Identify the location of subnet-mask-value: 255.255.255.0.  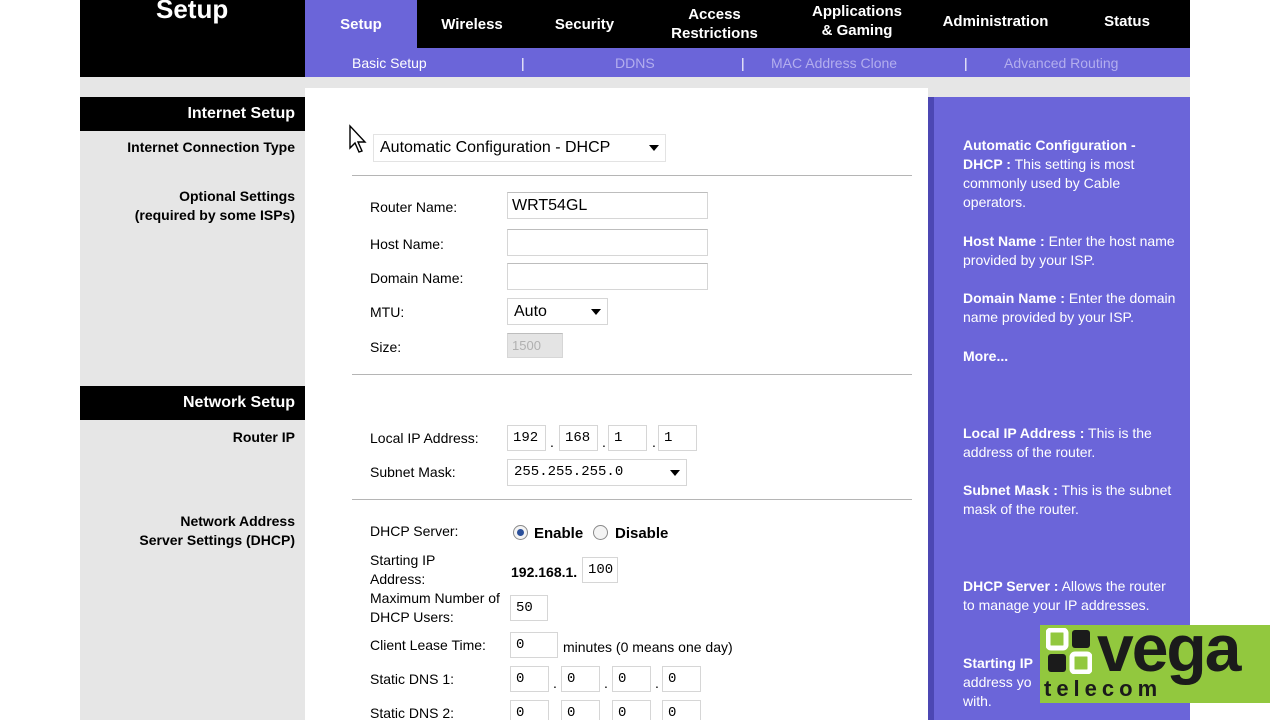
(569, 472).